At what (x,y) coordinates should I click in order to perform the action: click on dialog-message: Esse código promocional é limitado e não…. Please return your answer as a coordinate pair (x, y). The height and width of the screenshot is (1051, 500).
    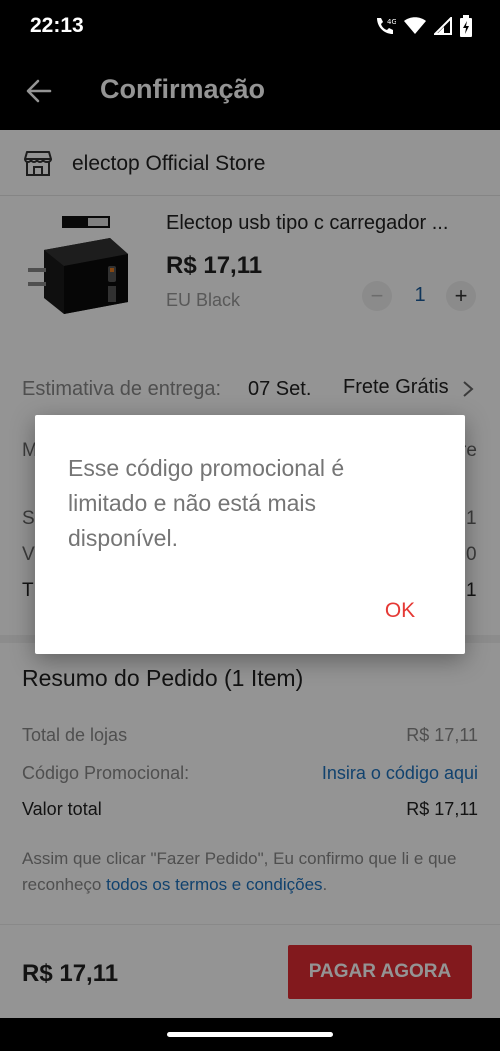
    Looking at the image, I should click on (206, 503).